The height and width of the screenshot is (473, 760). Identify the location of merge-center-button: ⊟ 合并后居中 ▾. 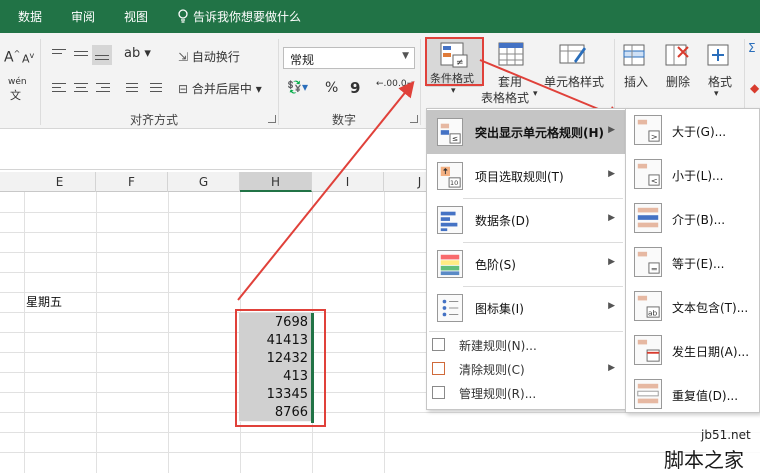
(220, 88).